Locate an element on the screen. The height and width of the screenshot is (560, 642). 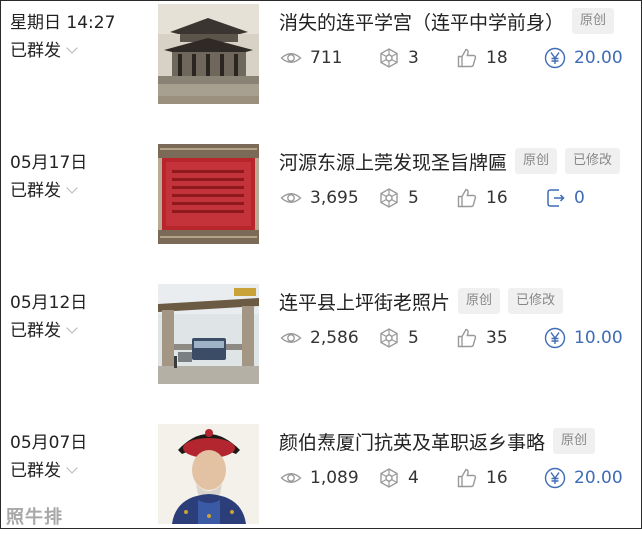
views-count: 3,695 is located at coordinates (334, 198).